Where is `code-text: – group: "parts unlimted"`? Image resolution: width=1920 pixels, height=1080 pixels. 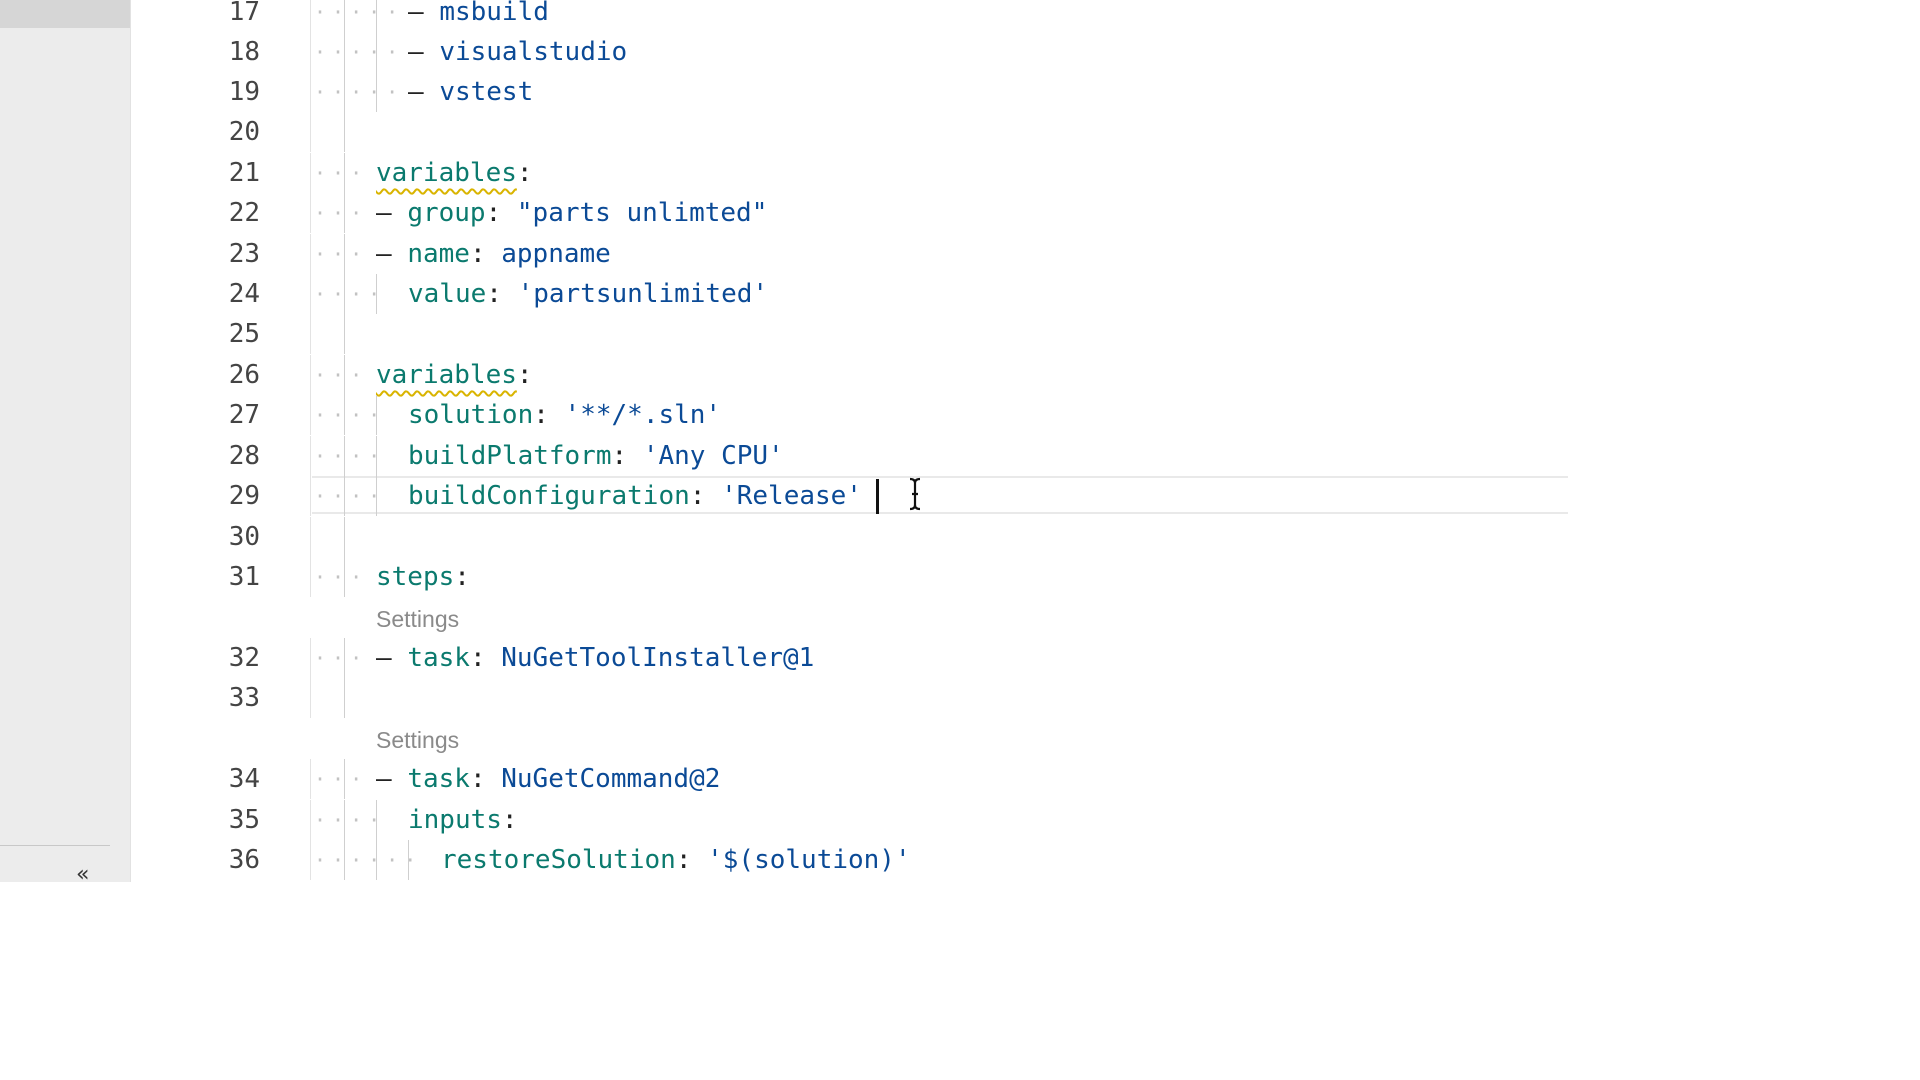
code-text: – group: "parts unlimted" is located at coordinates (571, 213).